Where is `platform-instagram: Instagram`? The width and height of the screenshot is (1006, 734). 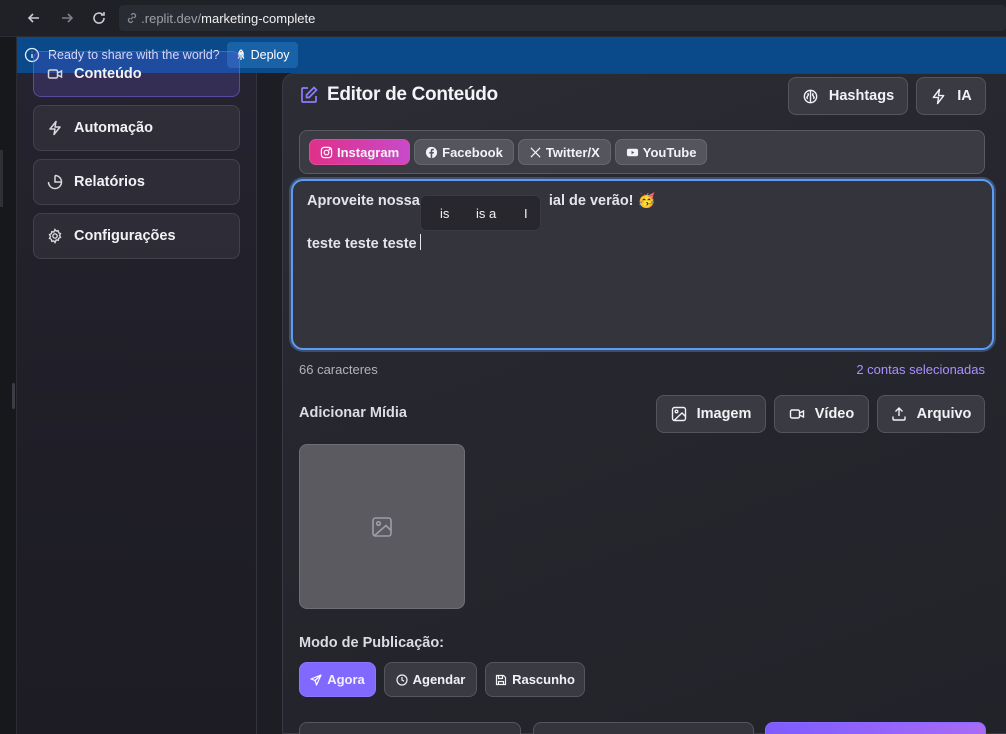
platform-instagram: Instagram is located at coordinates (360, 152).